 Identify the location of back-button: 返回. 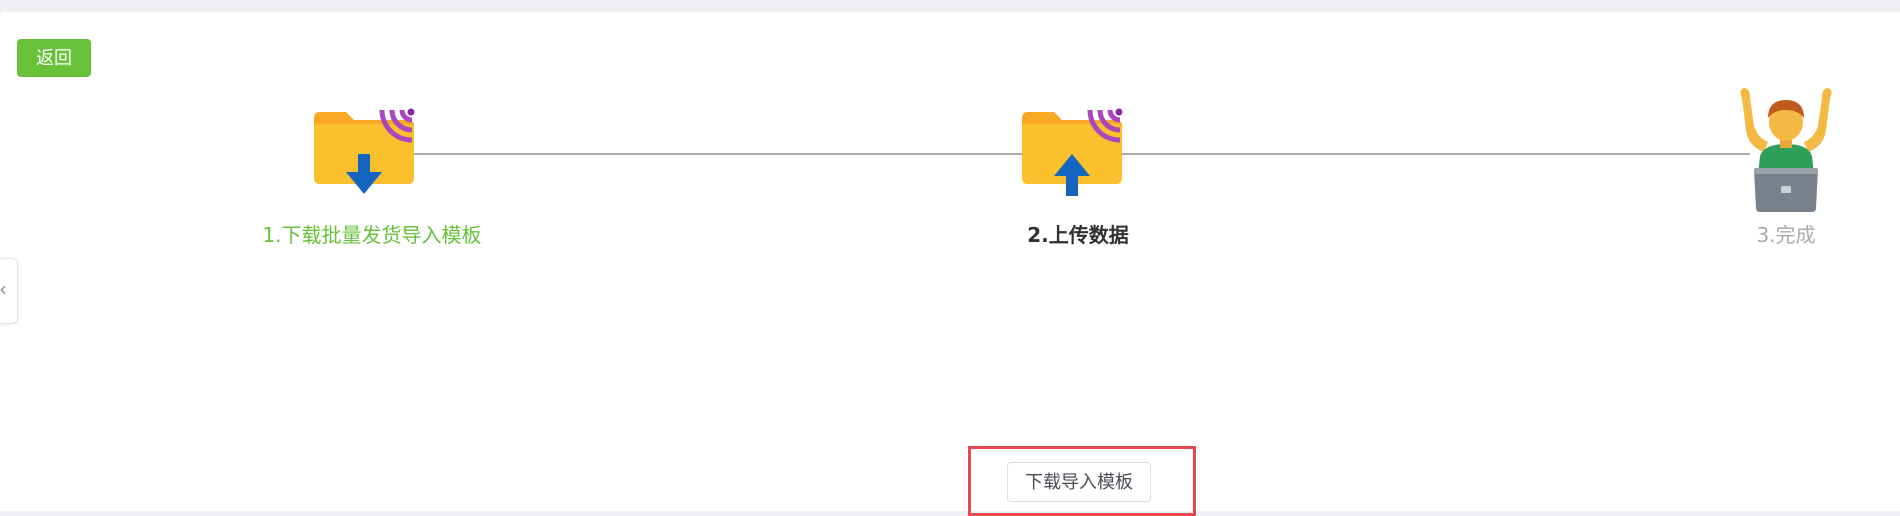
(54, 58).